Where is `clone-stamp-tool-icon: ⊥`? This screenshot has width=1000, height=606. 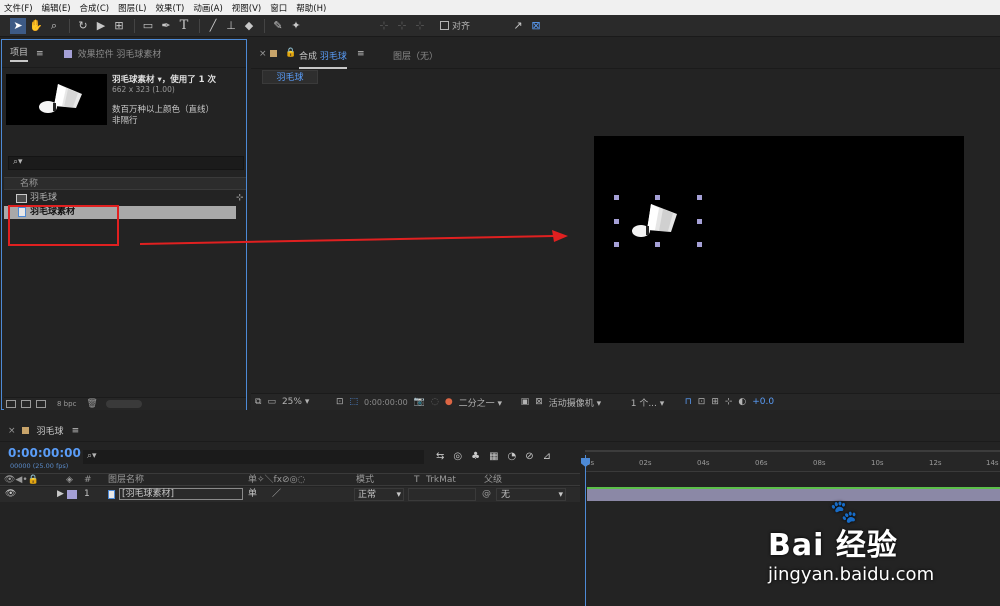 clone-stamp-tool-icon: ⊥ is located at coordinates (231, 26).